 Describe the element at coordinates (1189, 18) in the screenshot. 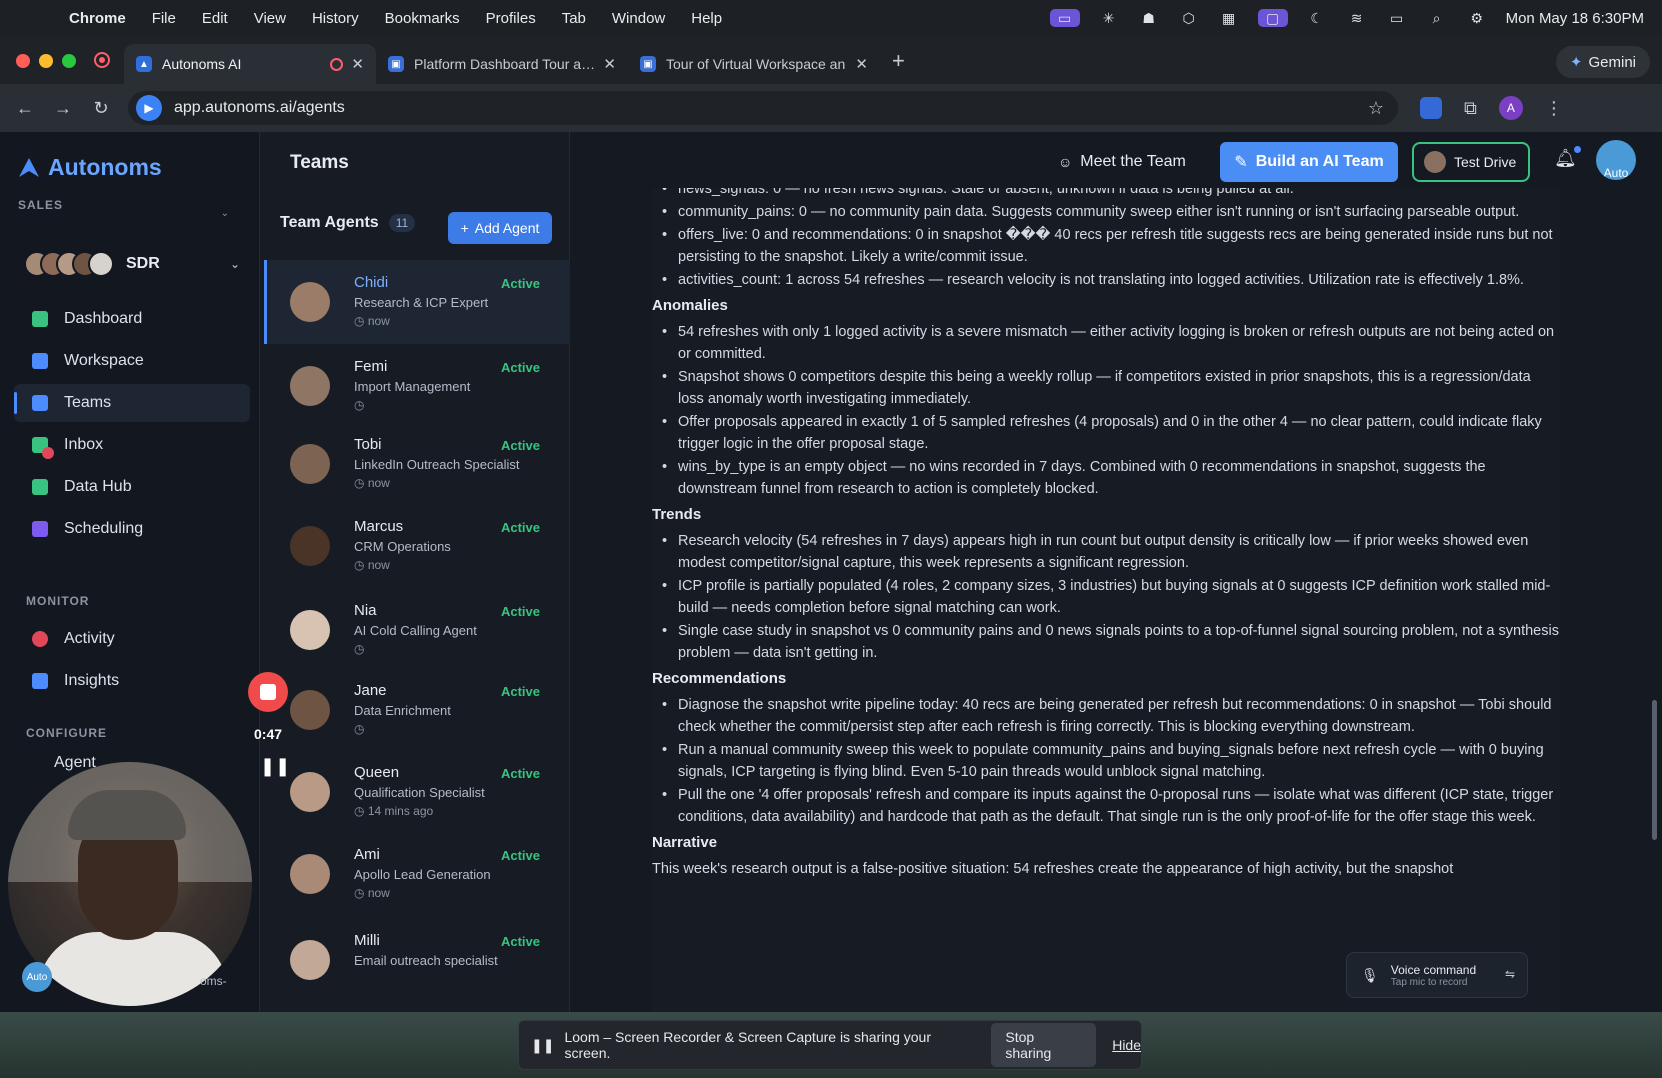

I see `cube-icon: ⬡` at that location.